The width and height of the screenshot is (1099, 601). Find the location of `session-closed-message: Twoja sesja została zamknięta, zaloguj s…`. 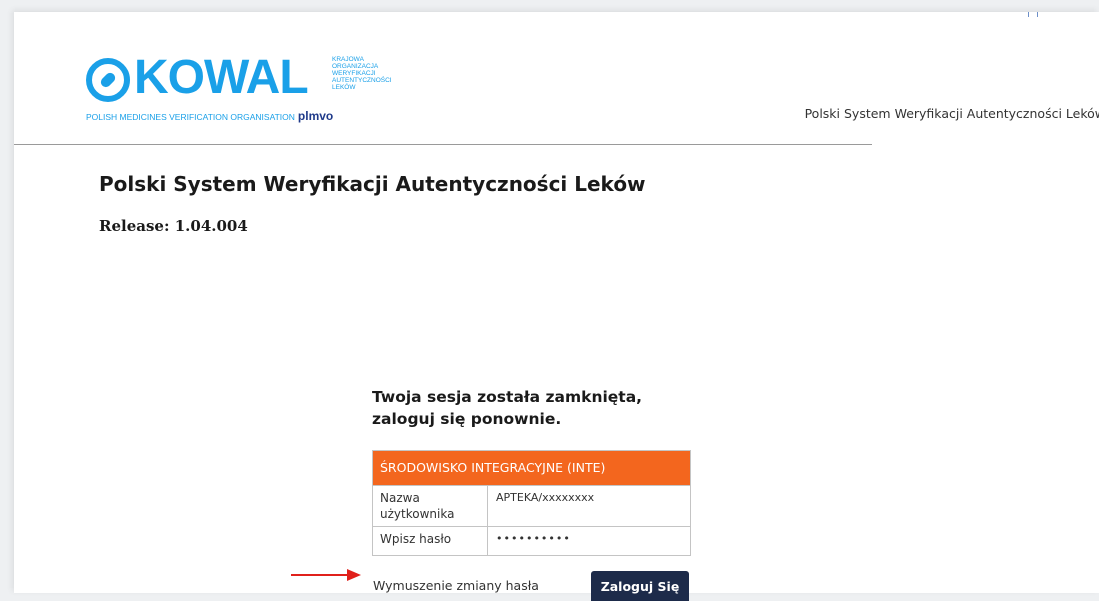

session-closed-message: Twoja sesja została zamknięta, zaloguj s… is located at coordinates (507, 408).